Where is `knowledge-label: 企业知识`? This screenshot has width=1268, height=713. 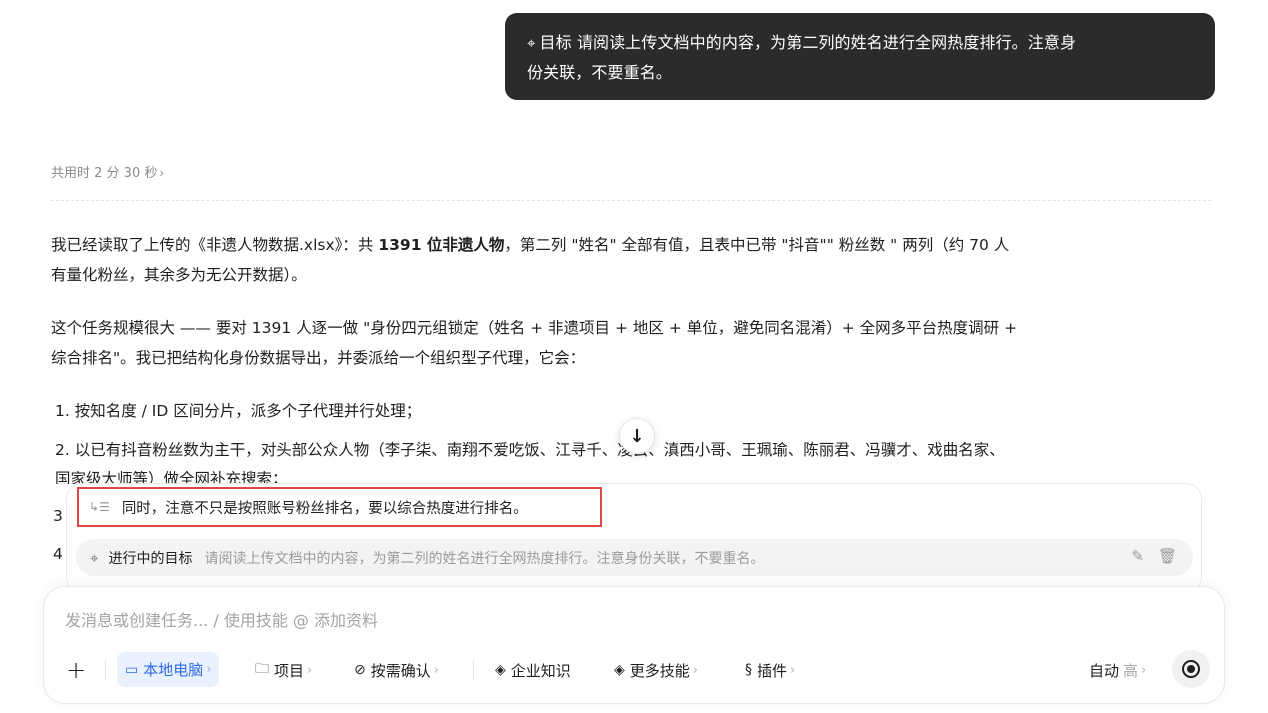
knowledge-label: 企业知识 is located at coordinates (540, 670).